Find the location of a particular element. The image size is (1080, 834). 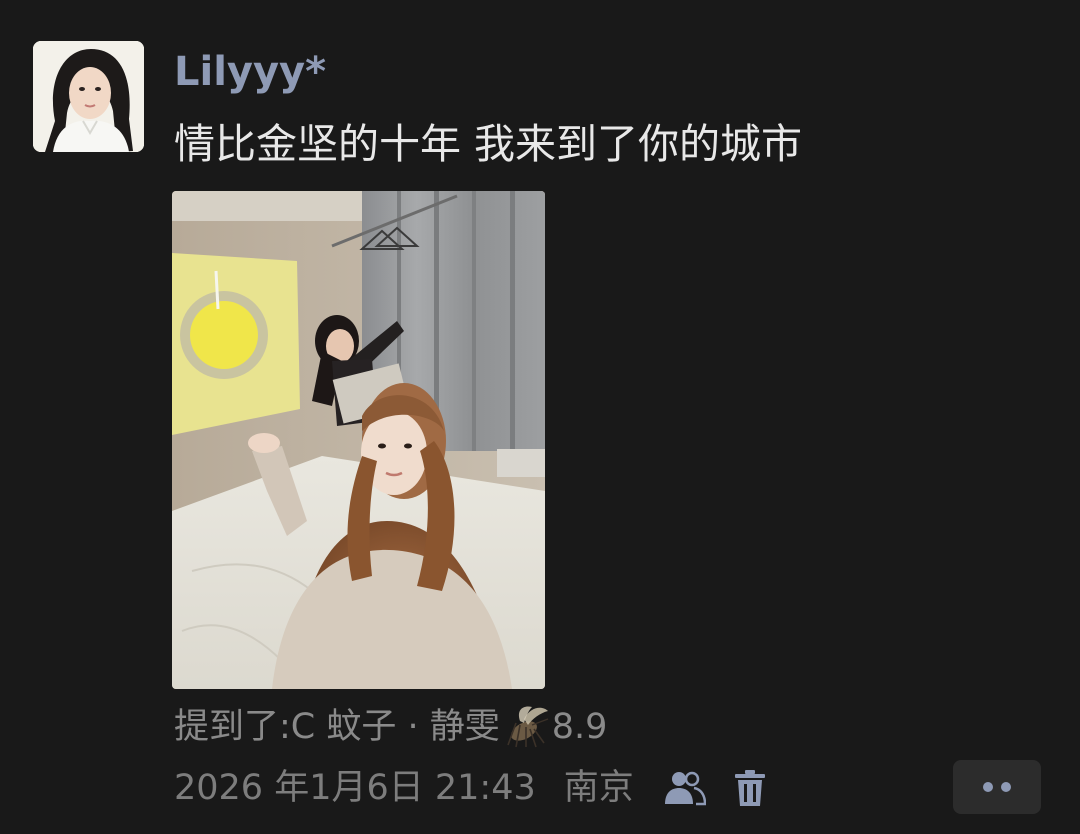

post-text: 情比金坚的十年 我来到了你的城市 is located at coordinates (488, 144).